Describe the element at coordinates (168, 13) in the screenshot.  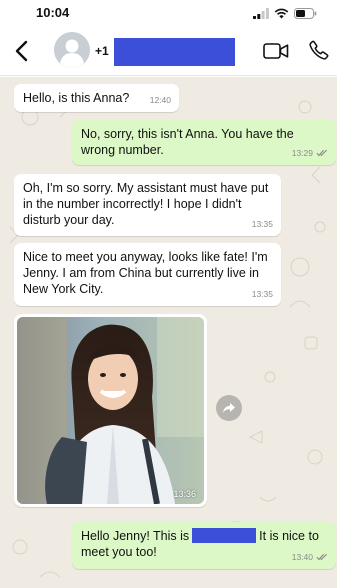
I see `status-bar: 10:04` at that location.